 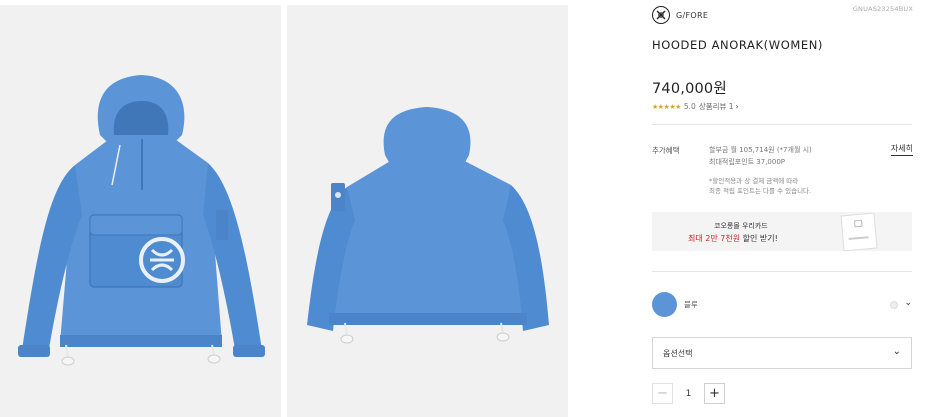 I want to click on rating-row: ★★★★★ 5.0 상품리뷰 1 ›, so click(x=695, y=106).